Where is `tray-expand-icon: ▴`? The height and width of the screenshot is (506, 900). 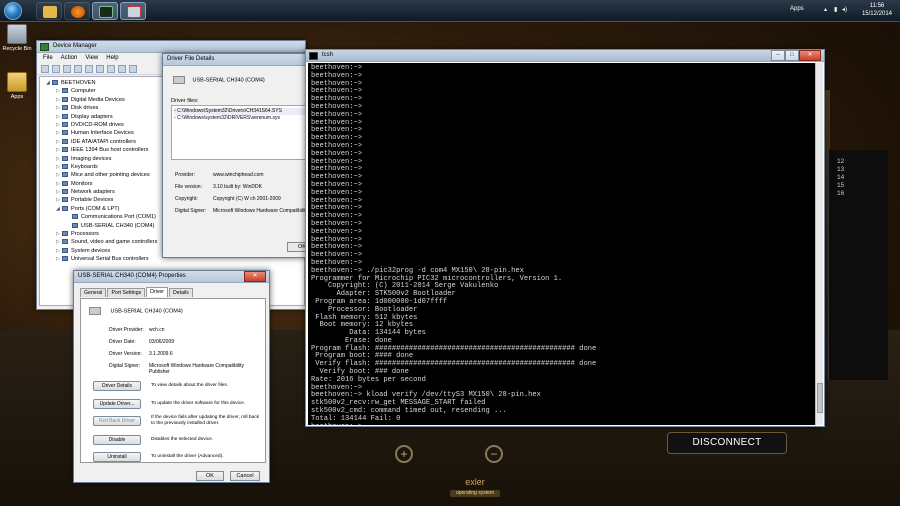 tray-expand-icon: ▴ is located at coordinates (825, 9).